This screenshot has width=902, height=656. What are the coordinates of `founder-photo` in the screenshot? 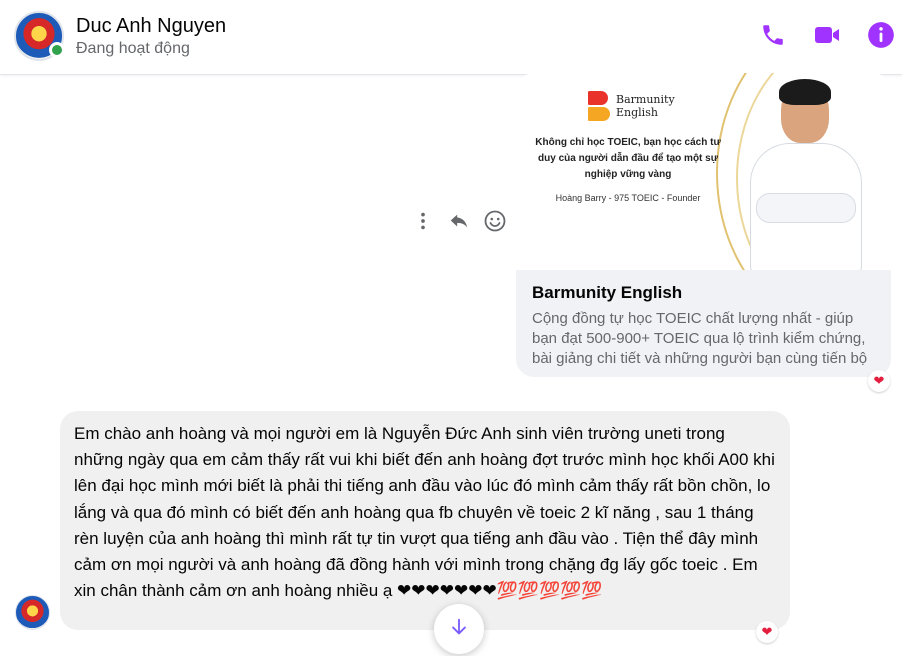 It's located at (806, 174).